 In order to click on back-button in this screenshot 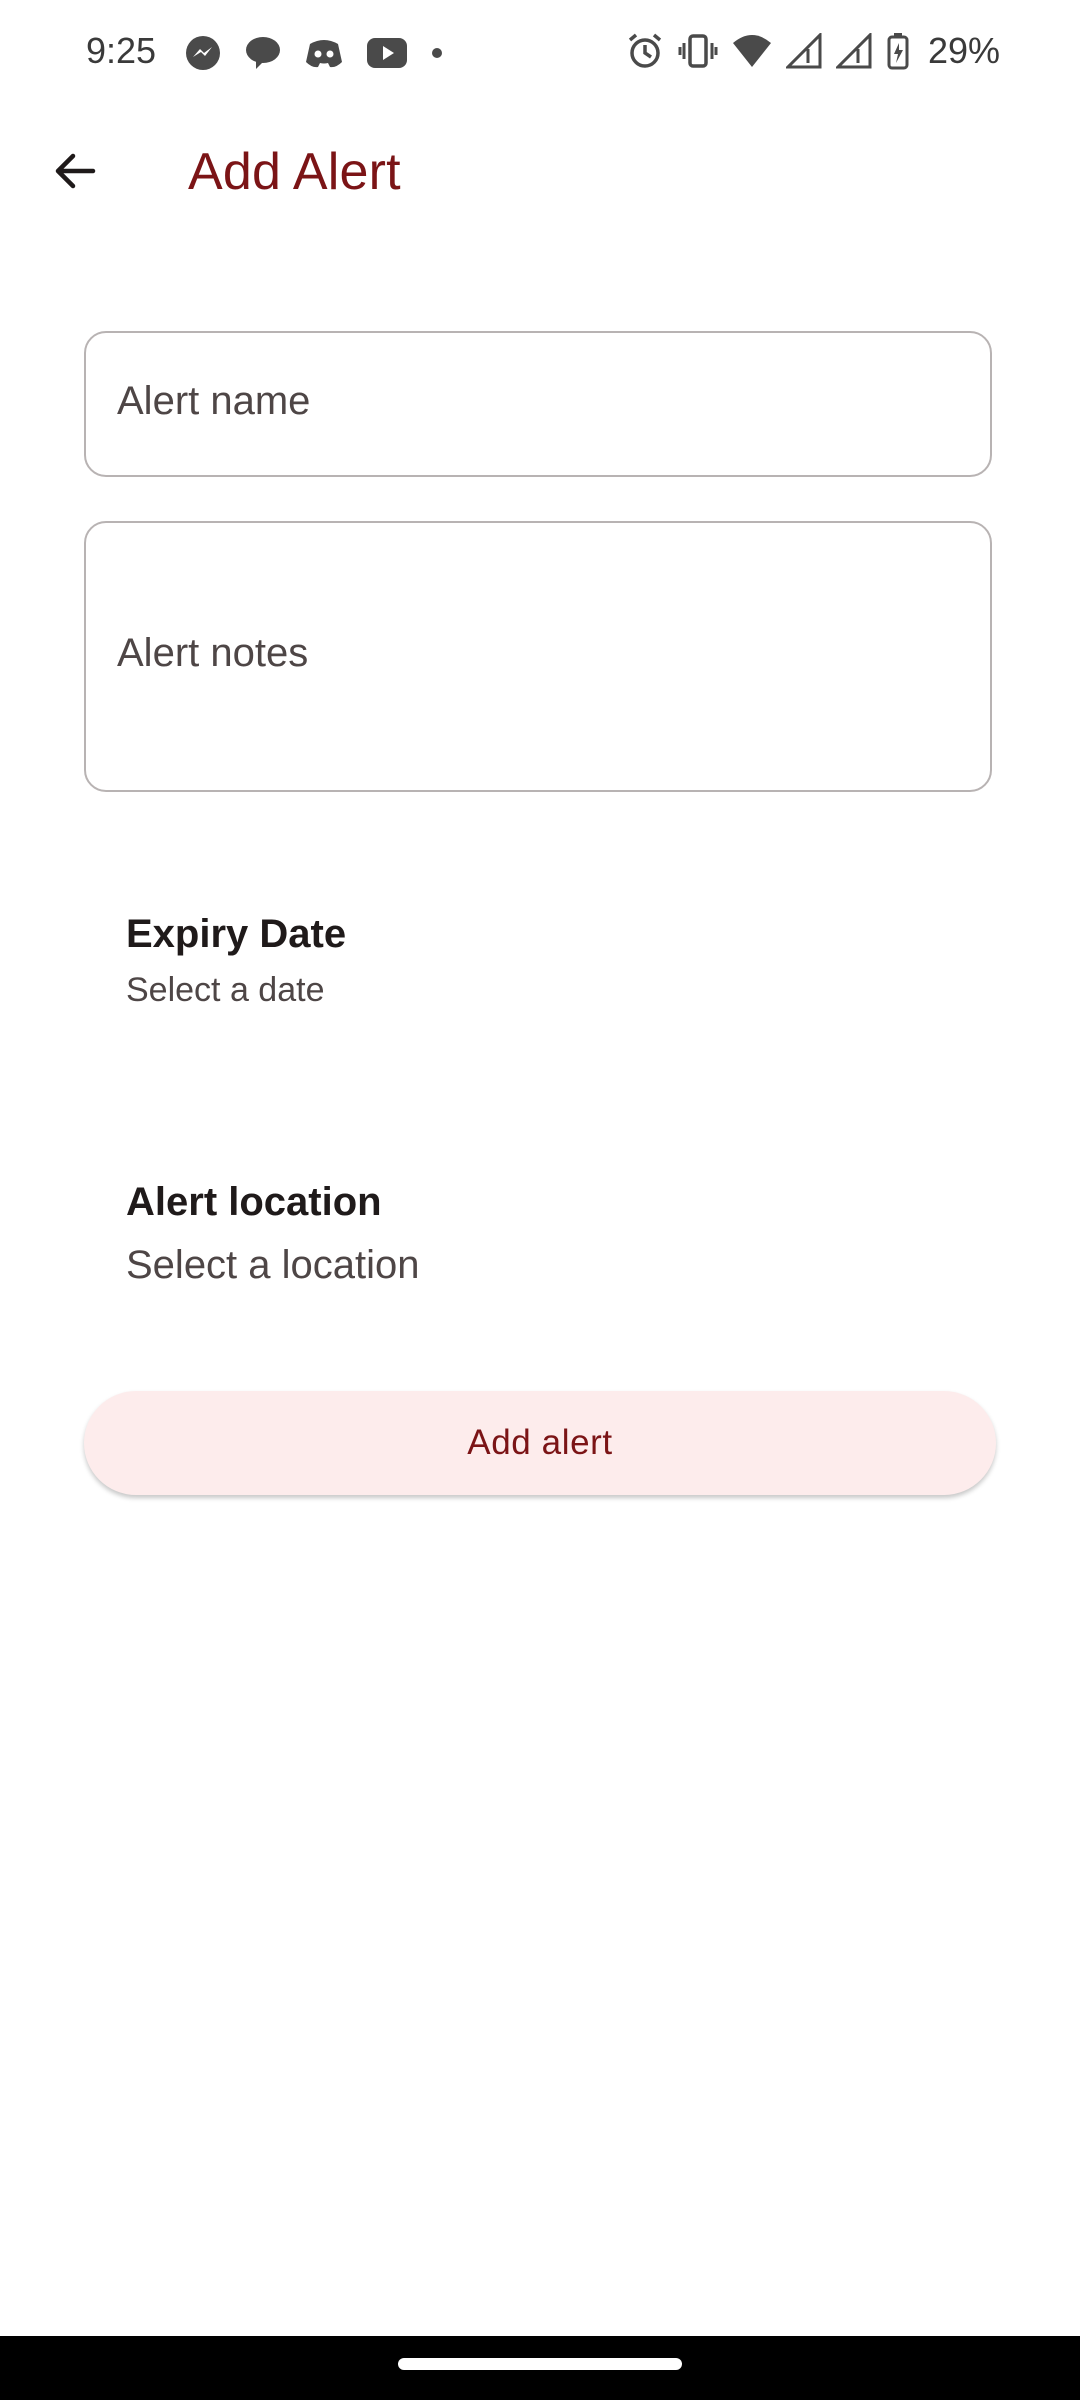, I will do `click(75, 173)`.